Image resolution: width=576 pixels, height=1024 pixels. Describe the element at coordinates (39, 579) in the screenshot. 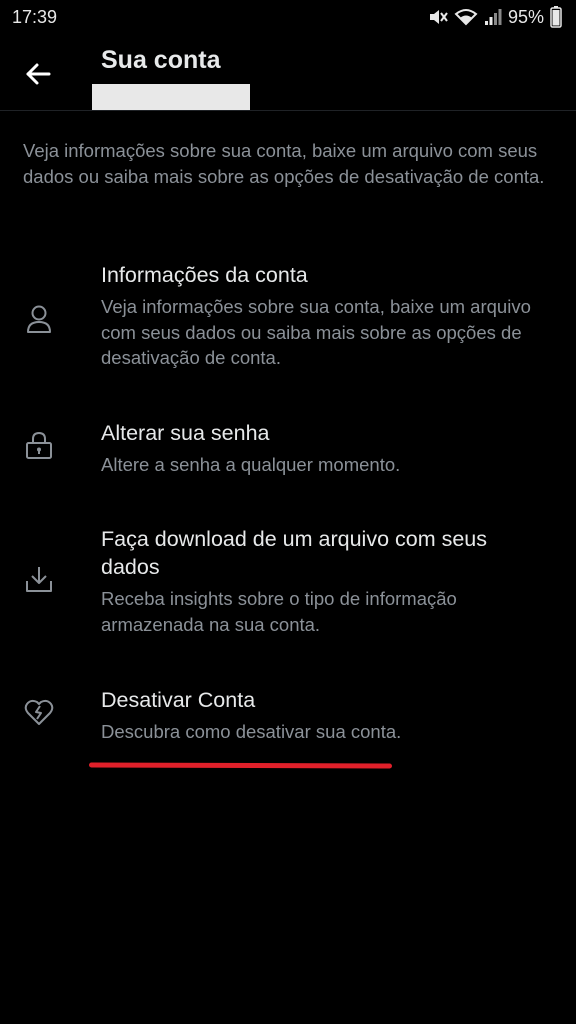

I see `download-icon` at that location.